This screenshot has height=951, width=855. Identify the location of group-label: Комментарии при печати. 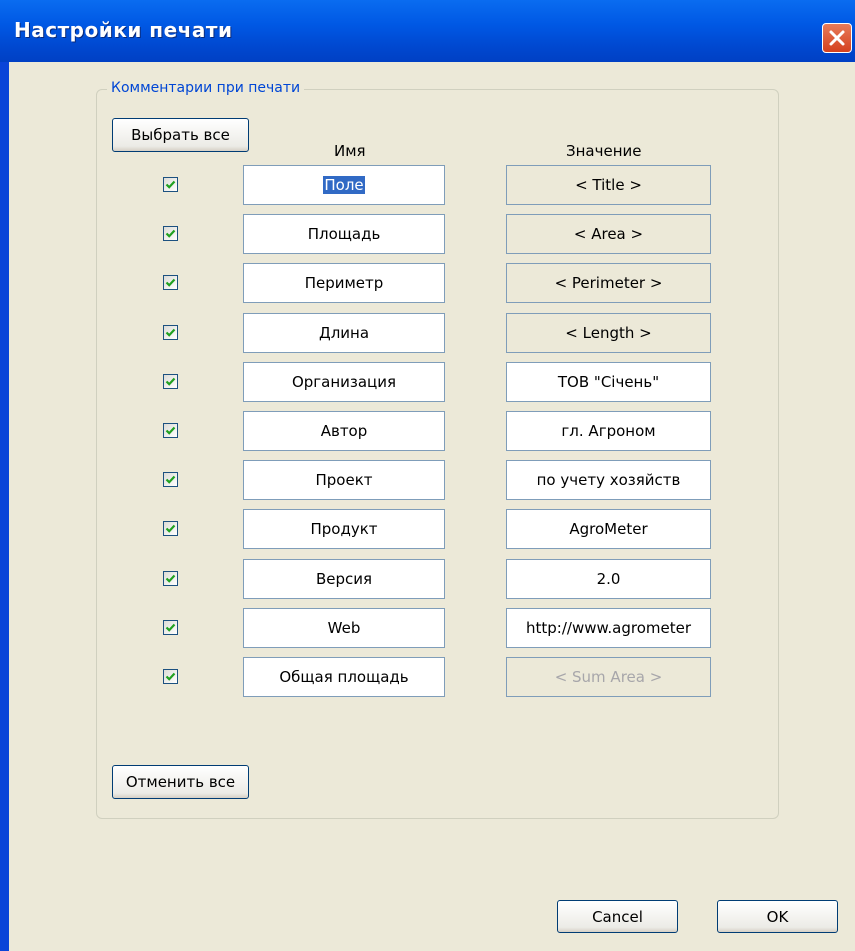
(206, 88).